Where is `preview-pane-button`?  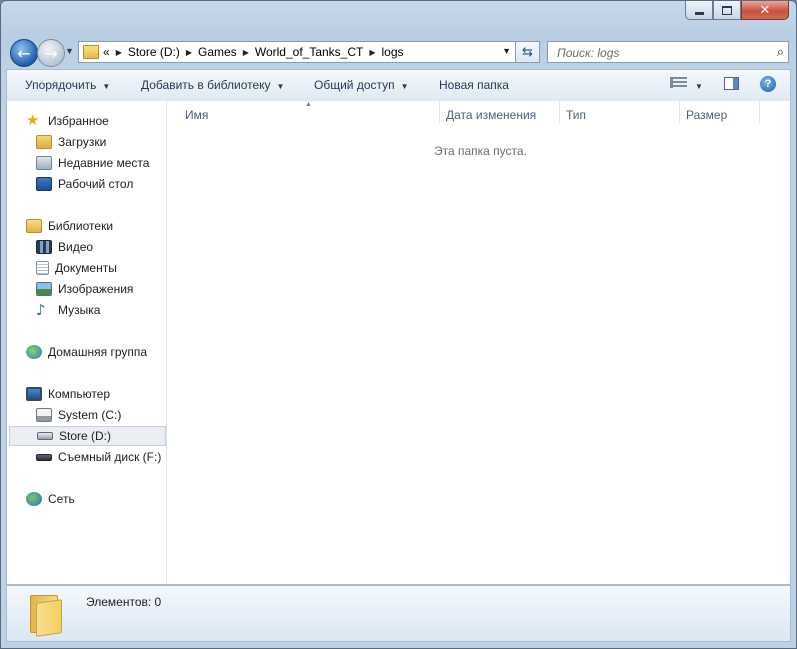
preview-pane-button is located at coordinates (731, 85).